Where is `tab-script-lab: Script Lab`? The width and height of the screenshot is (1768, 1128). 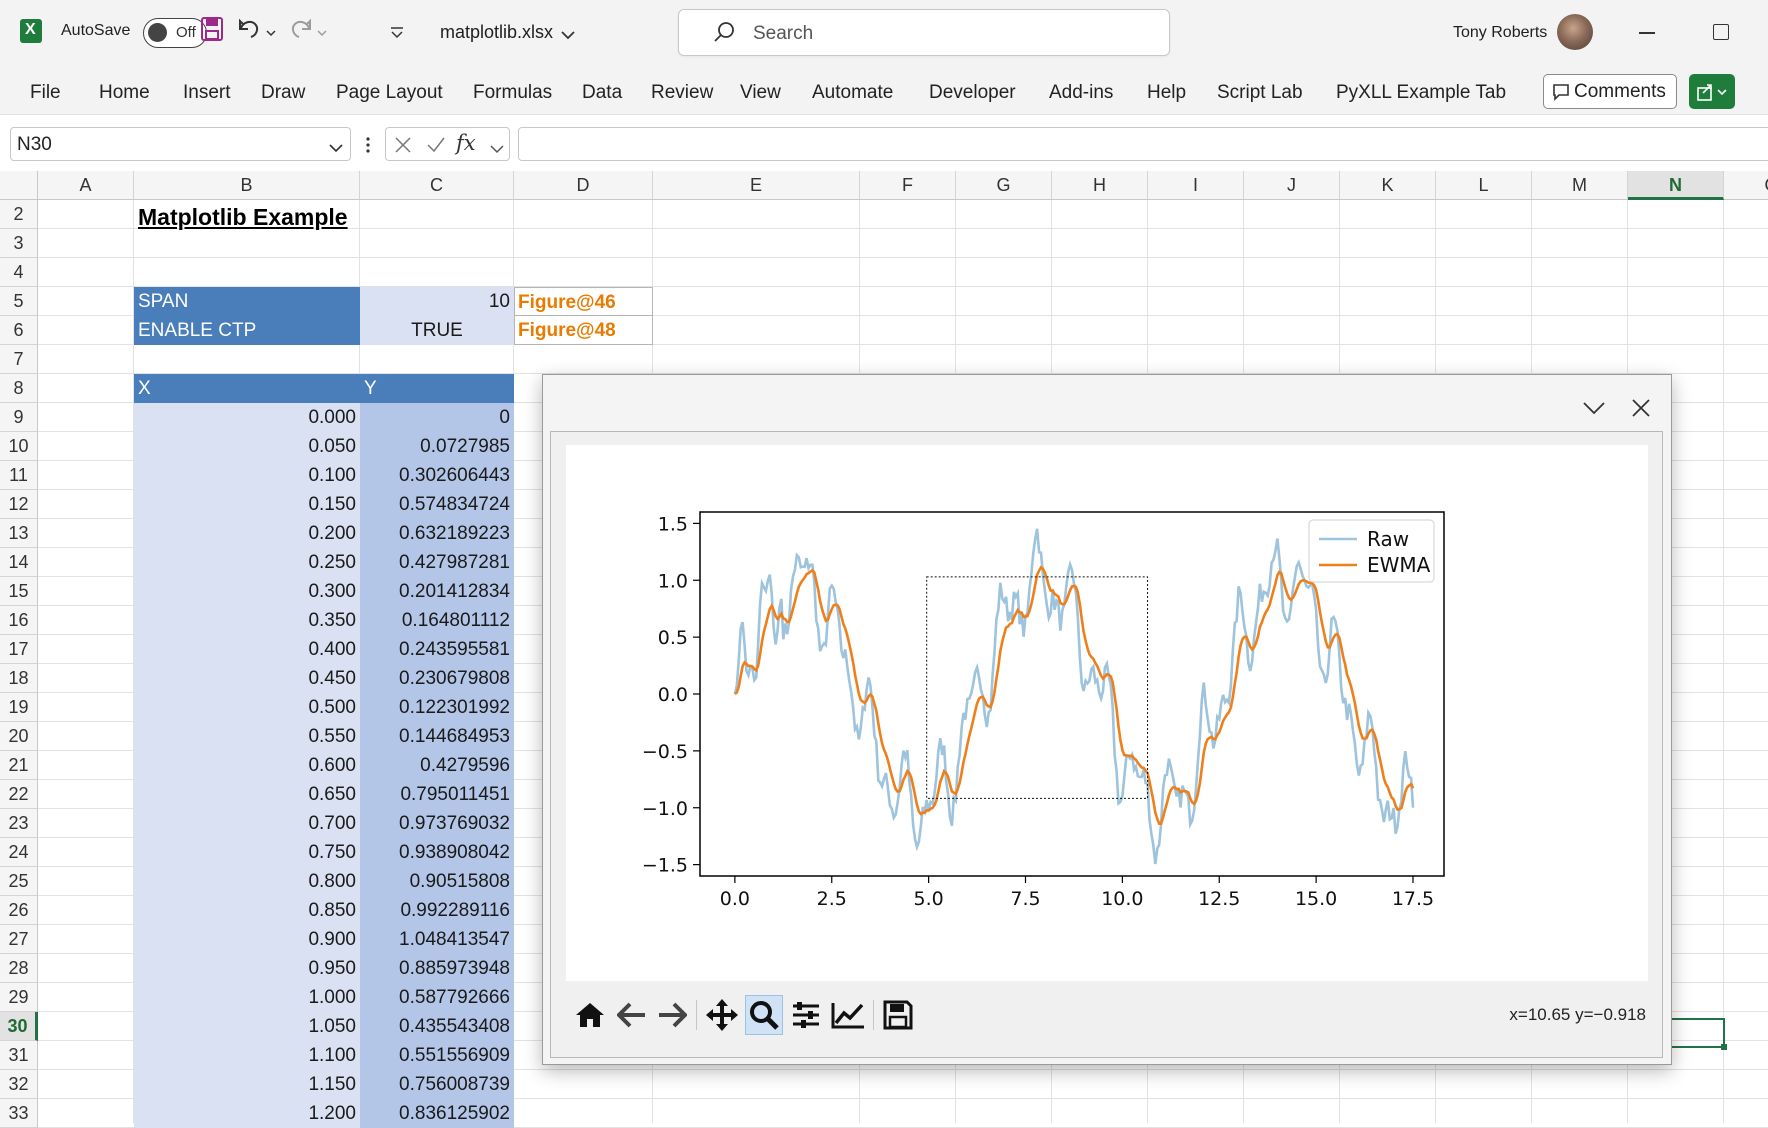
tab-script-lab: Script Lab is located at coordinates (1260, 93).